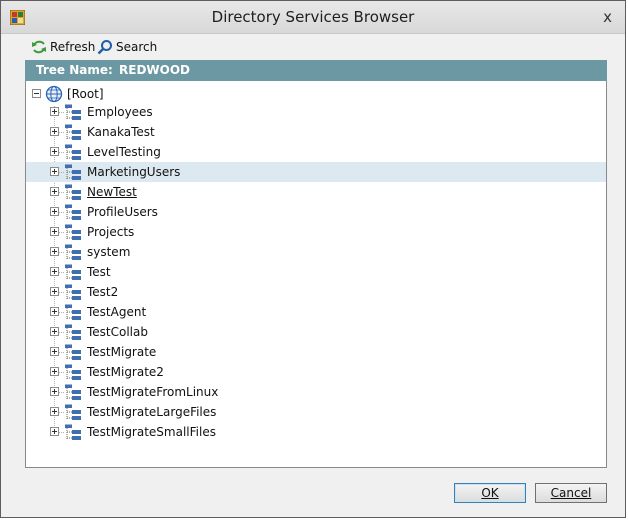 This screenshot has height=520, width=628. I want to click on tree-item-label: TestMigrateFromLinux, so click(153, 392).